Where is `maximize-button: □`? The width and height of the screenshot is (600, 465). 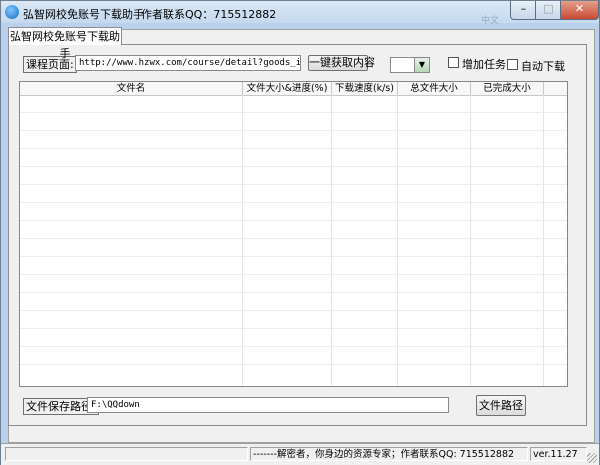
maximize-button: □ is located at coordinates (548, 10).